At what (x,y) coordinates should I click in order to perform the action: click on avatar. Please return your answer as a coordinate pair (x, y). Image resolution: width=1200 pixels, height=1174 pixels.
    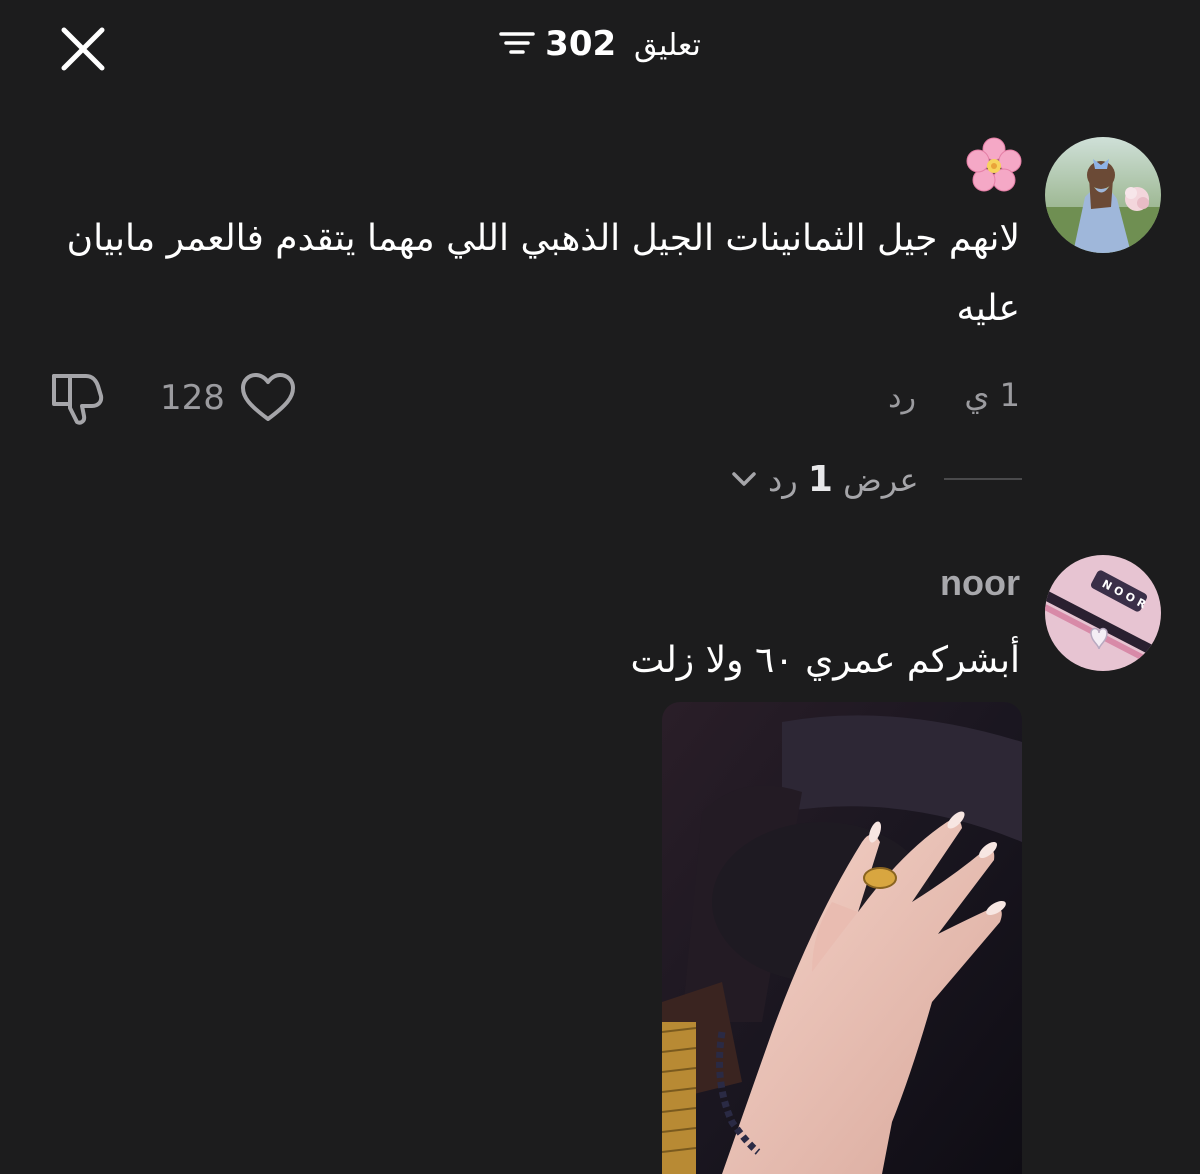
    Looking at the image, I should click on (1103, 195).